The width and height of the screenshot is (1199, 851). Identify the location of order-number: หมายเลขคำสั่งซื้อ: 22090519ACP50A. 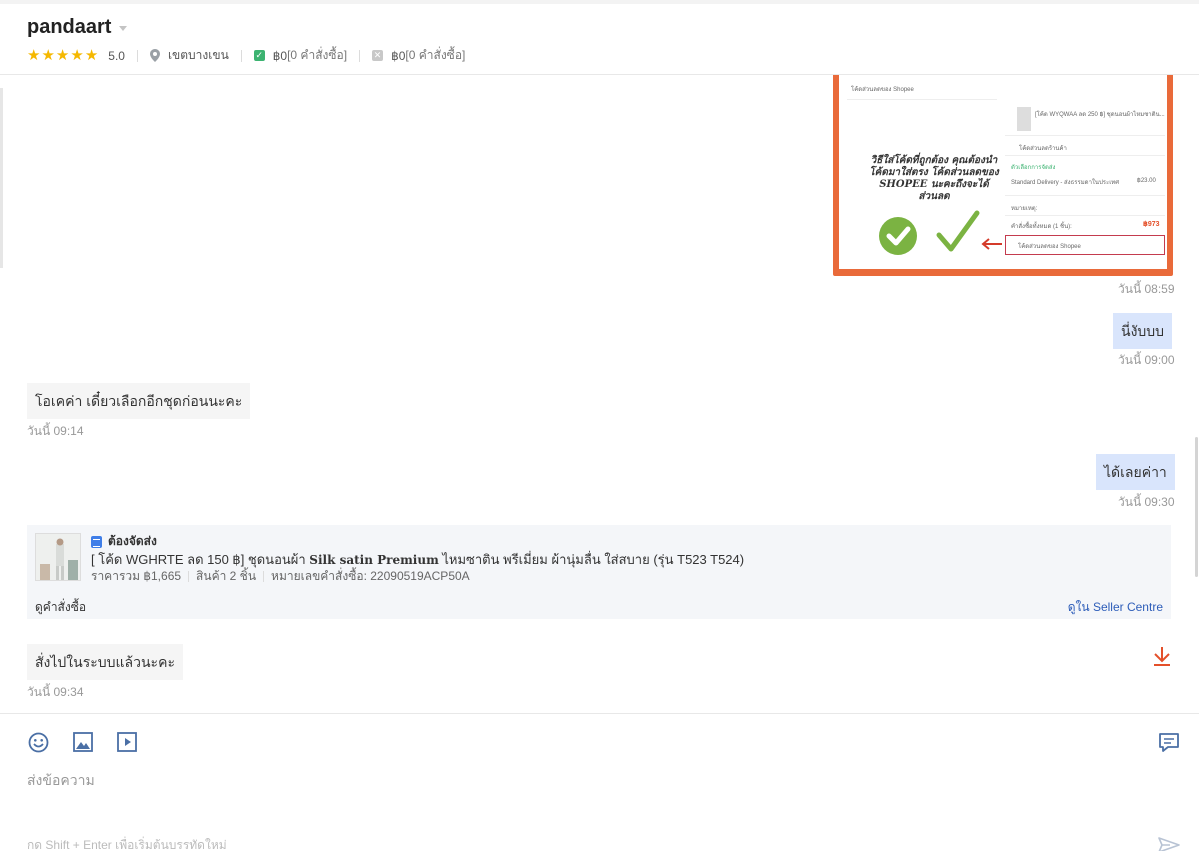
(370, 576).